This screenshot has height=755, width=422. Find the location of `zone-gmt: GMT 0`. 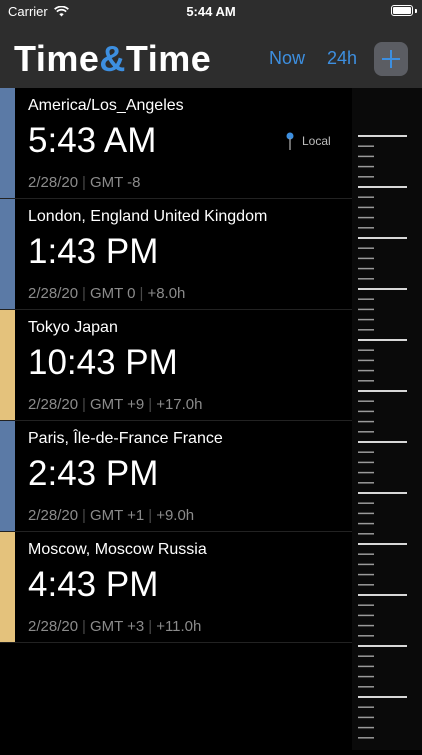

zone-gmt: GMT 0 is located at coordinates (112, 293).